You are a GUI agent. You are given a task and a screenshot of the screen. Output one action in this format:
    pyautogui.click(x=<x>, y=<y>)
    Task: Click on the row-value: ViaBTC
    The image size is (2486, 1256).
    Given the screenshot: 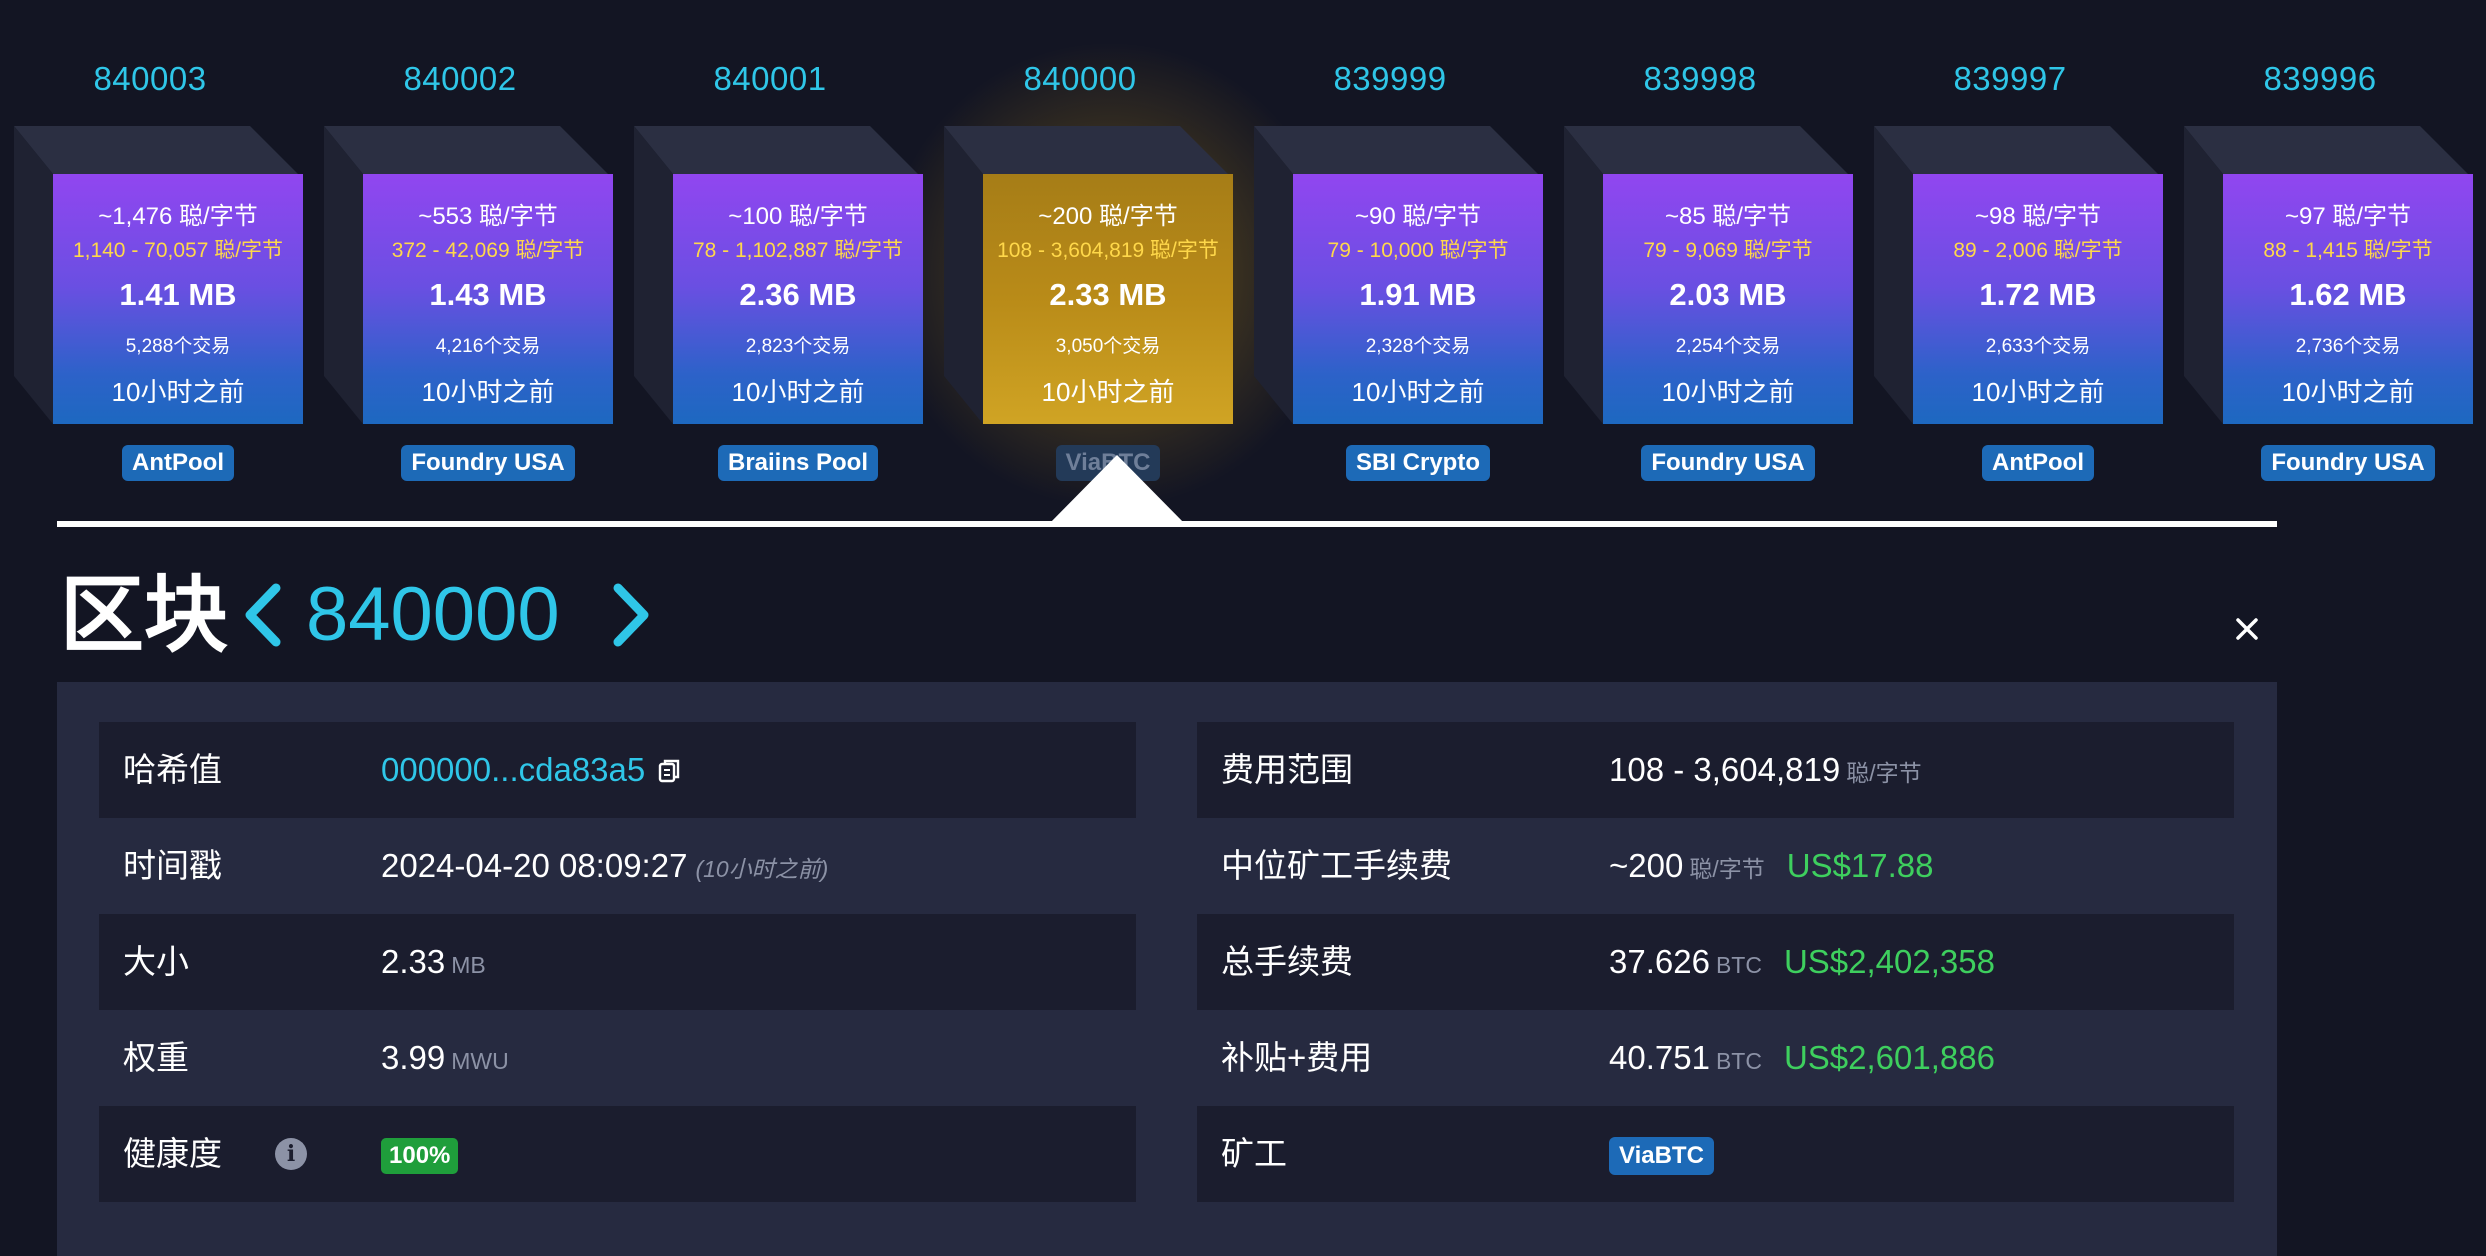 What is the action you would take?
    pyautogui.click(x=1661, y=1154)
    